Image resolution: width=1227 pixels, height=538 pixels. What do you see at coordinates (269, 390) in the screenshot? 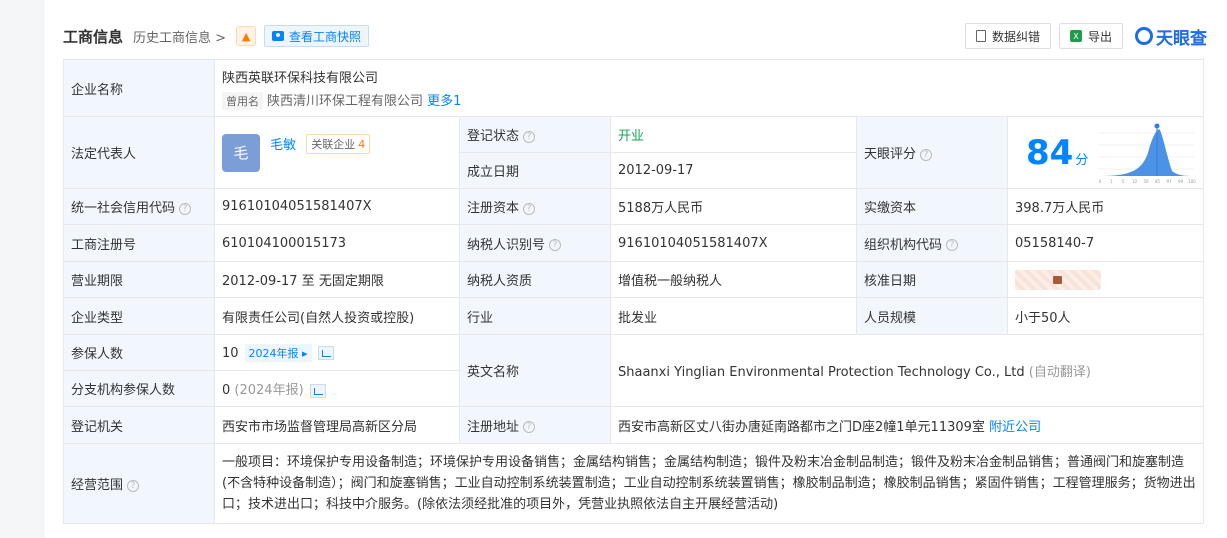
I see `branch-insured-year: (2024年报)` at bounding box center [269, 390].